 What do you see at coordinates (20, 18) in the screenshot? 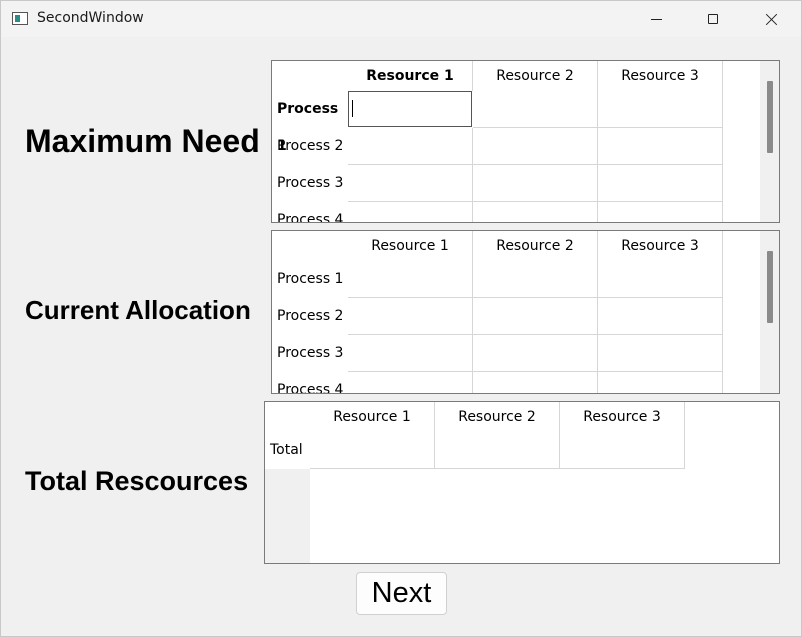
I see `window-app-icon` at bounding box center [20, 18].